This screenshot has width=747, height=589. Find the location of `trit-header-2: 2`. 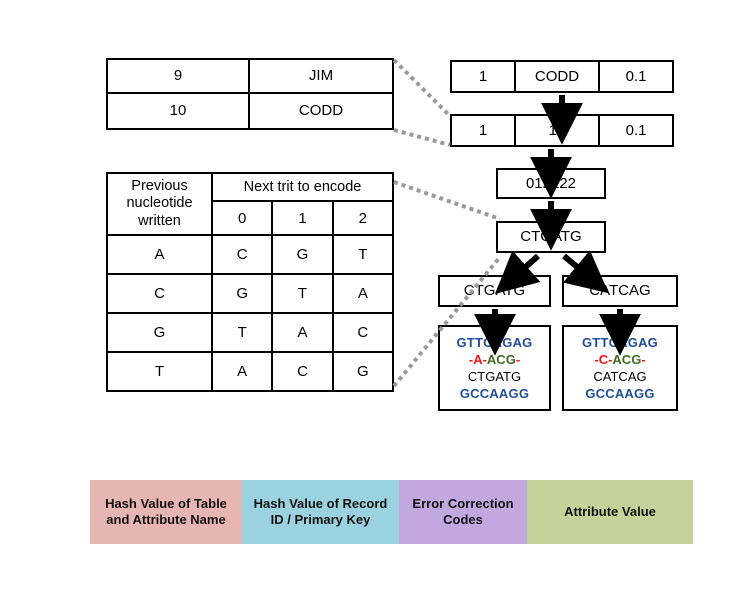

trit-header-2: 2 is located at coordinates (362, 218).